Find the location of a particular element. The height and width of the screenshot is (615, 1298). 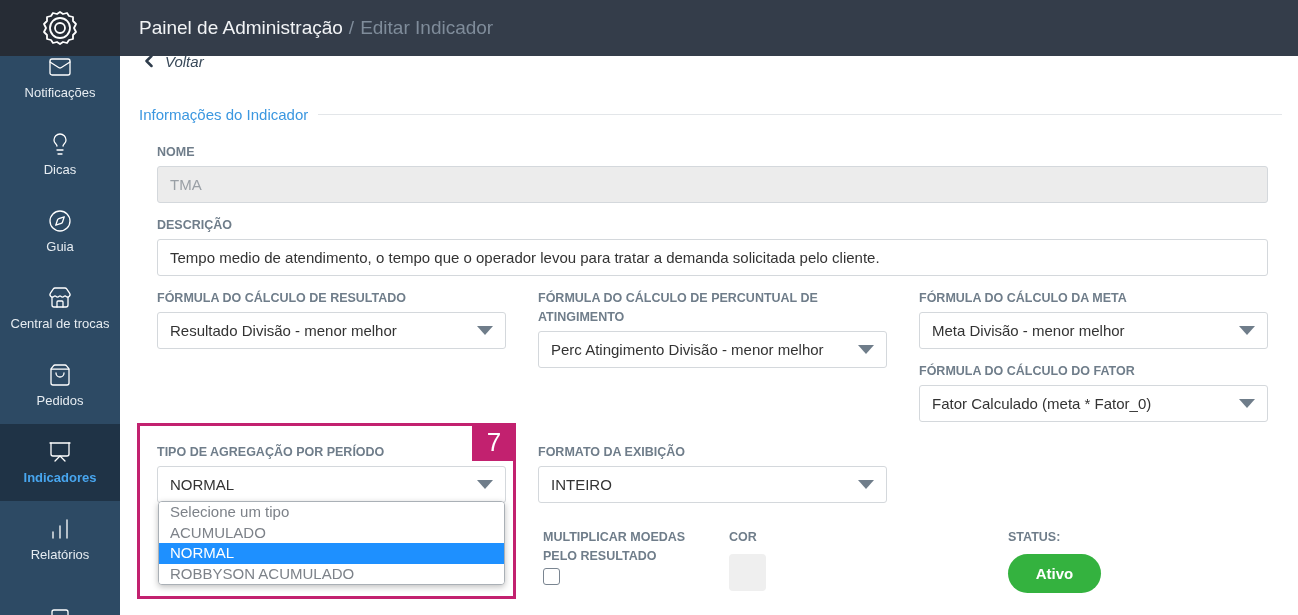

mail-icon is located at coordinates (60, 67).